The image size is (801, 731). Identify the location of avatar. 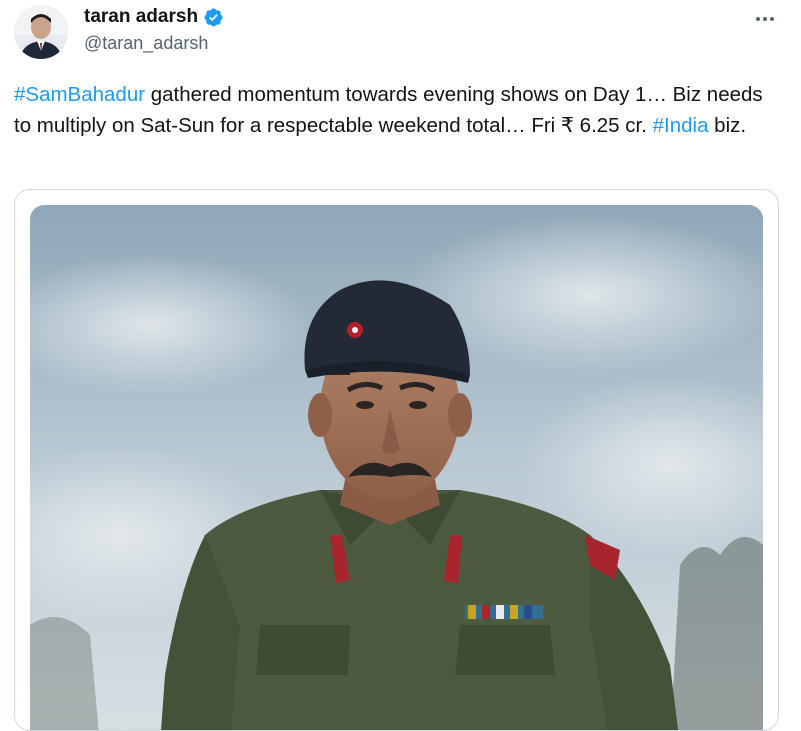
(41, 32).